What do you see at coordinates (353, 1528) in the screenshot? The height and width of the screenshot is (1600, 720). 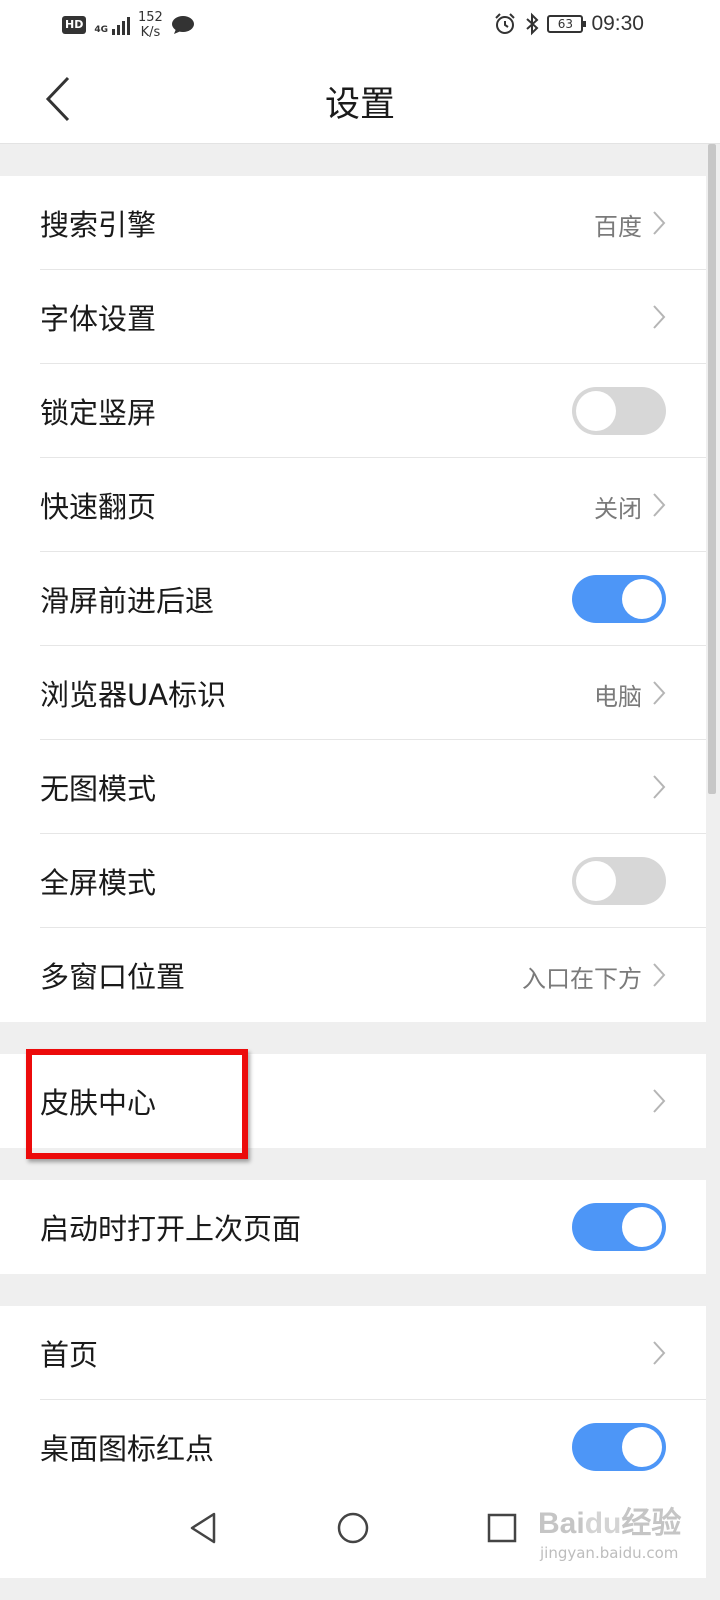 I see `nav-home-icon` at bounding box center [353, 1528].